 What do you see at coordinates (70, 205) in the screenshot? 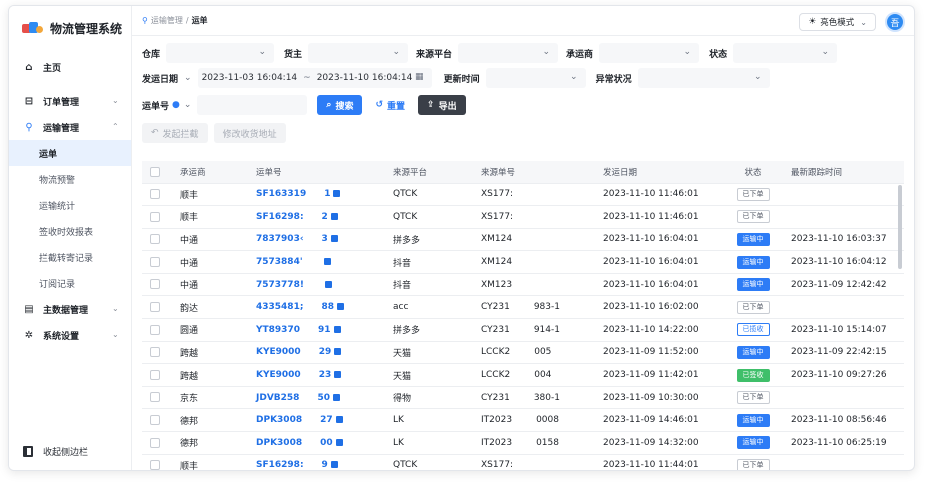
I see `sidebar-sub-transport-stats: 运输统计` at bounding box center [70, 205].